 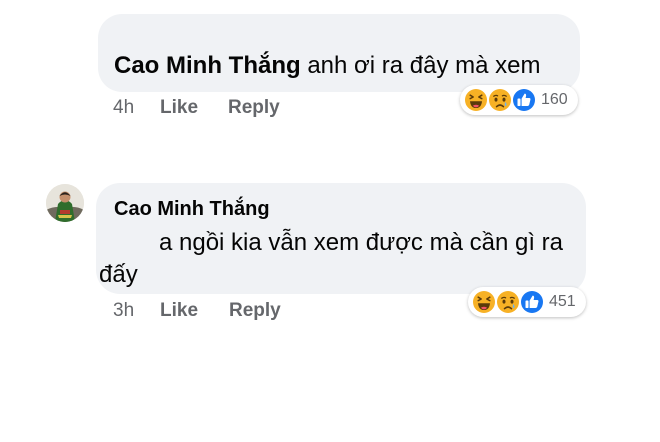 What do you see at coordinates (424, 65) in the screenshot?
I see `comment-text: anh ơi ra đây mà xem` at bounding box center [424, 65].